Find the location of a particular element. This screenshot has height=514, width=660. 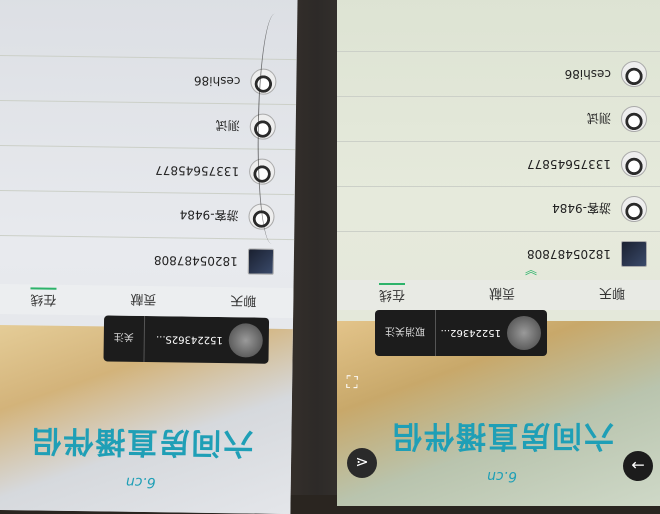

follow-card: 15224362S... 关注 is located at coordinates (186, 339).